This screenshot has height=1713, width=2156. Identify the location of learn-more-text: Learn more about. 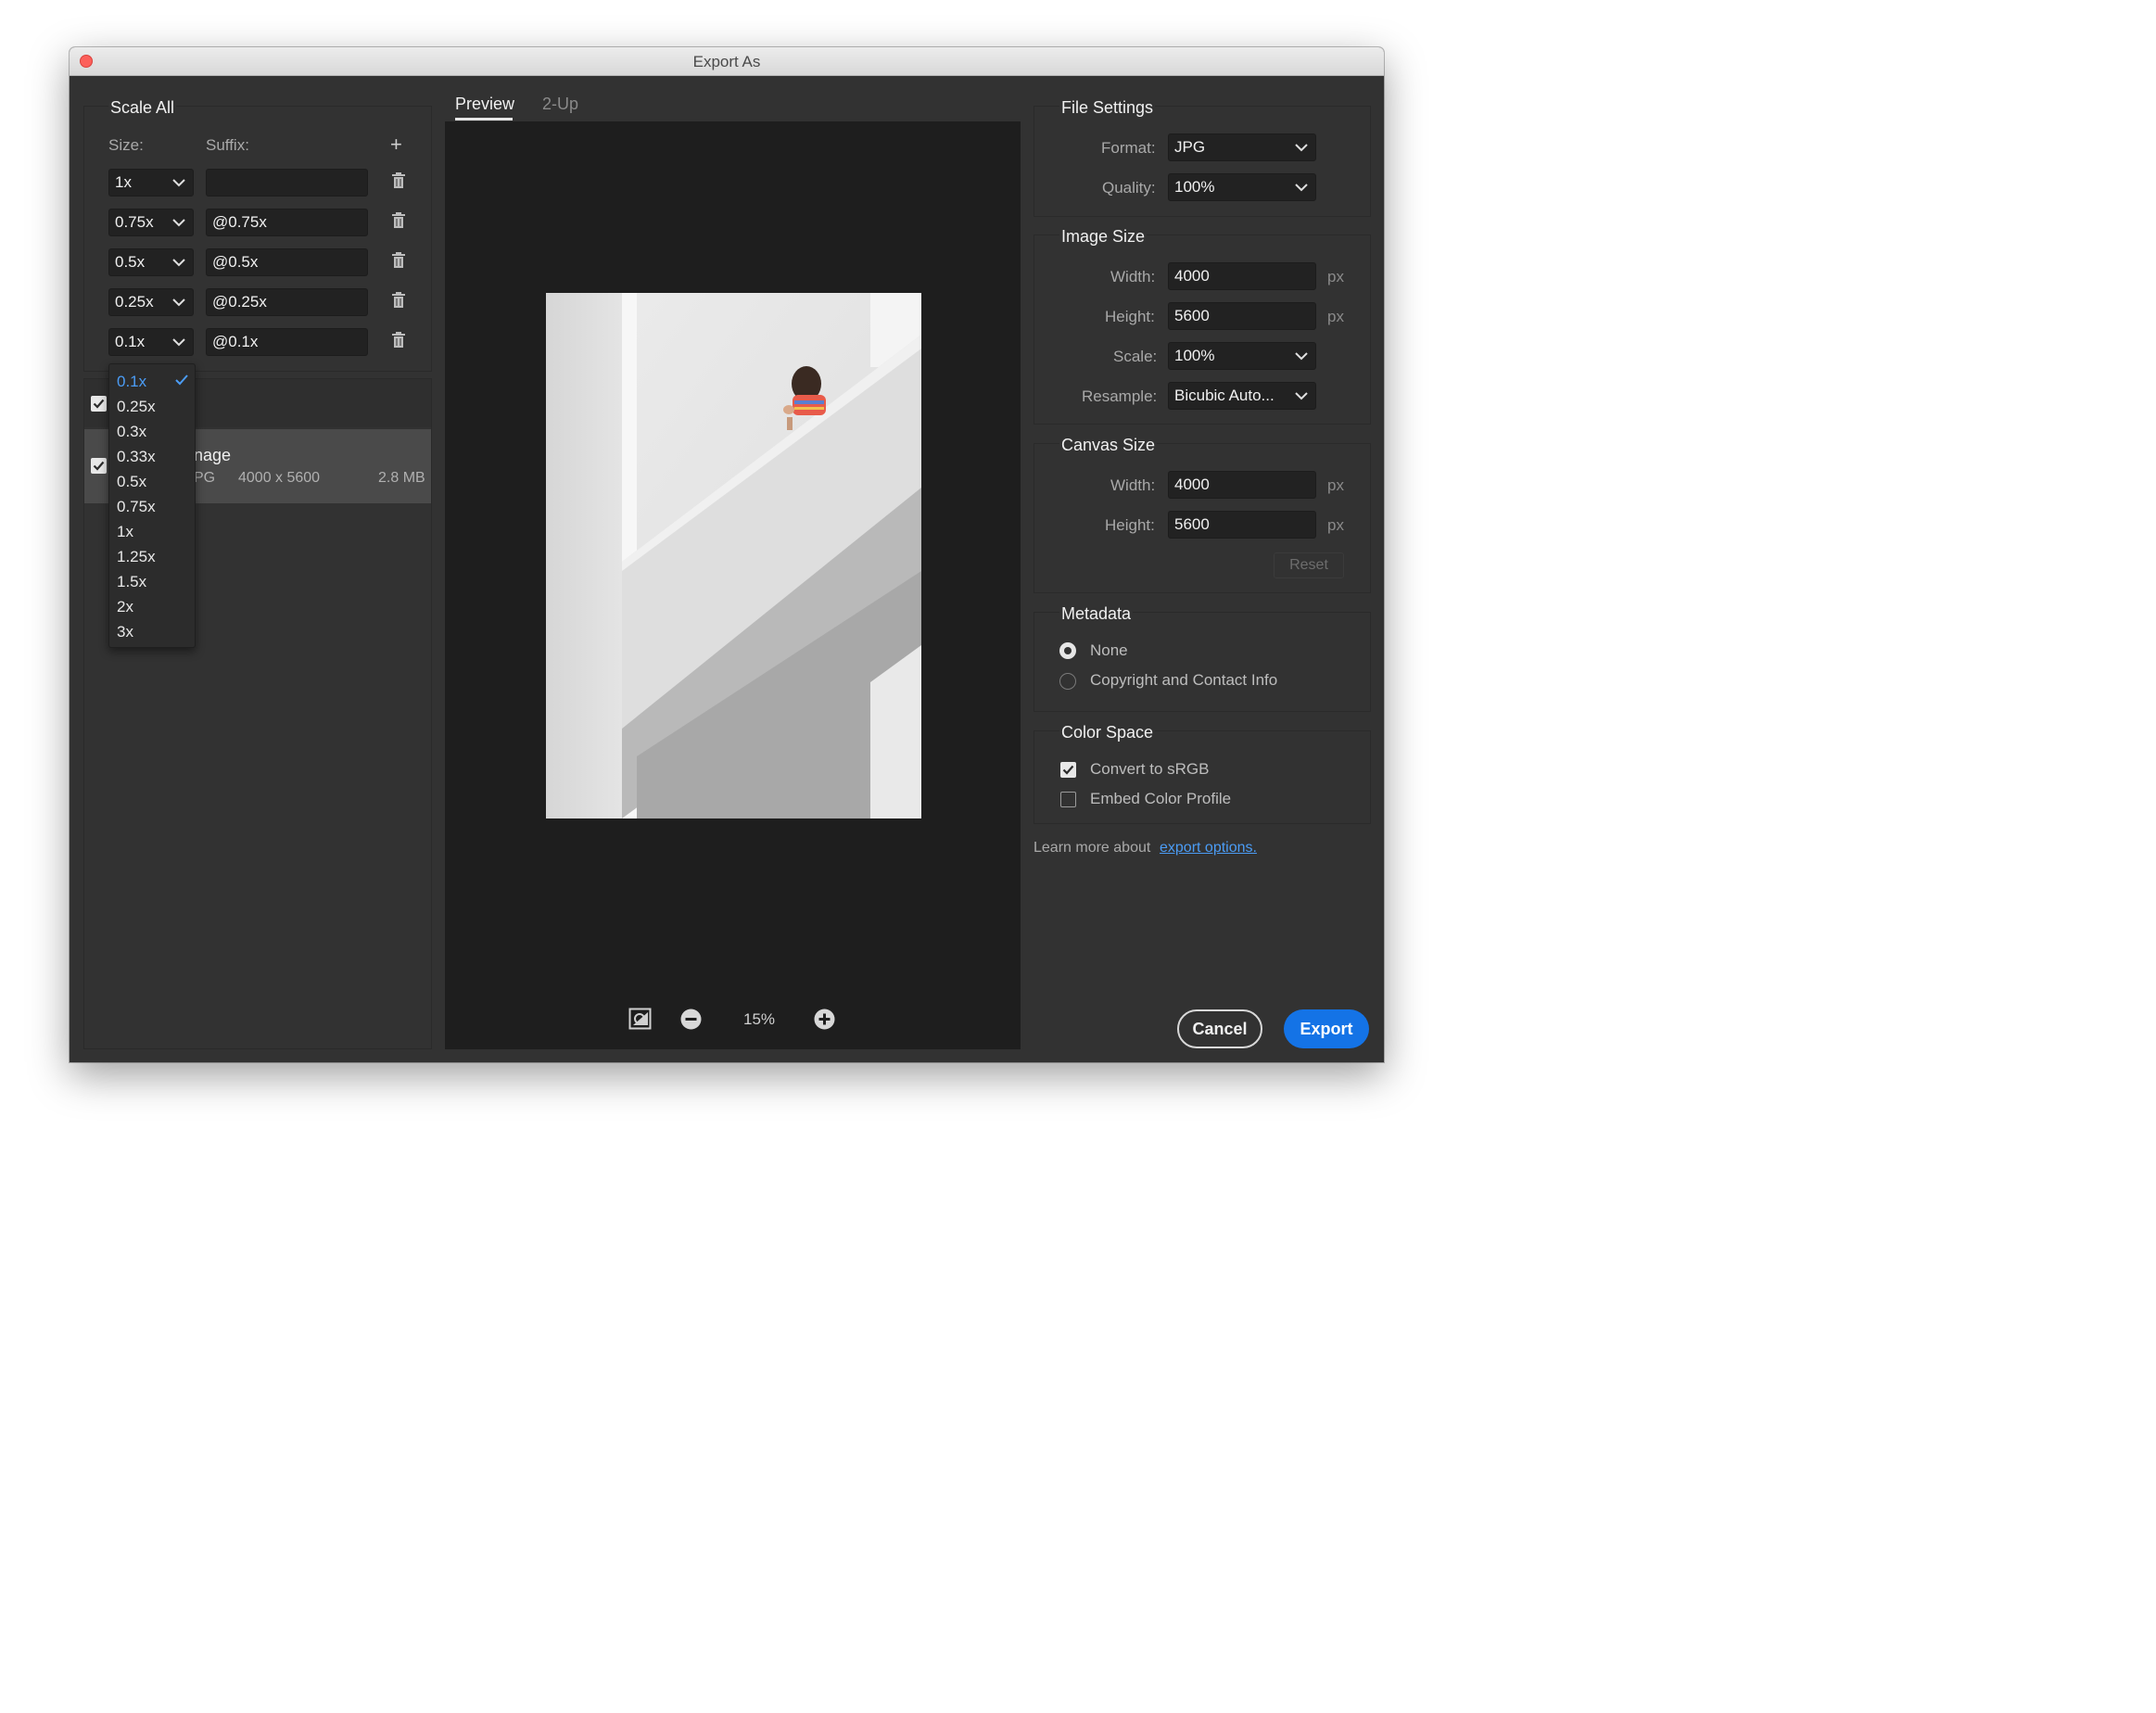
(1092, 848).